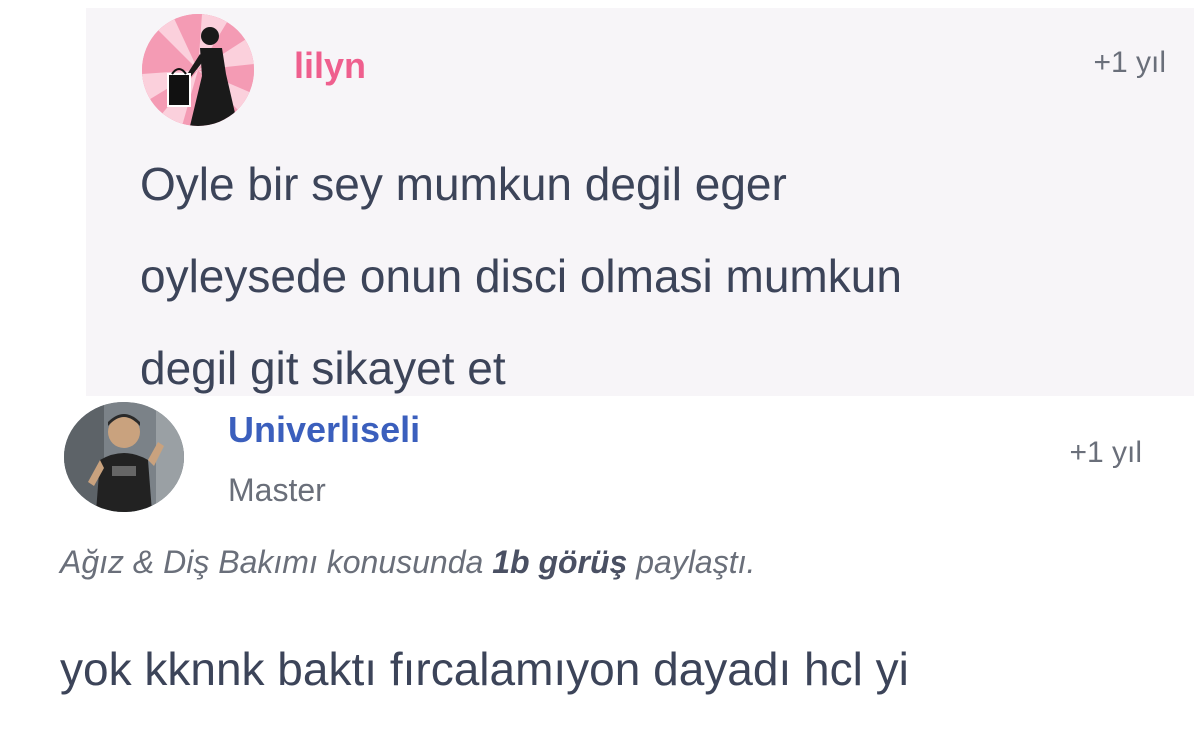 The width and height of the screenshot is (1200, 749). I want to click on reply-avatar, so click(198, 70).